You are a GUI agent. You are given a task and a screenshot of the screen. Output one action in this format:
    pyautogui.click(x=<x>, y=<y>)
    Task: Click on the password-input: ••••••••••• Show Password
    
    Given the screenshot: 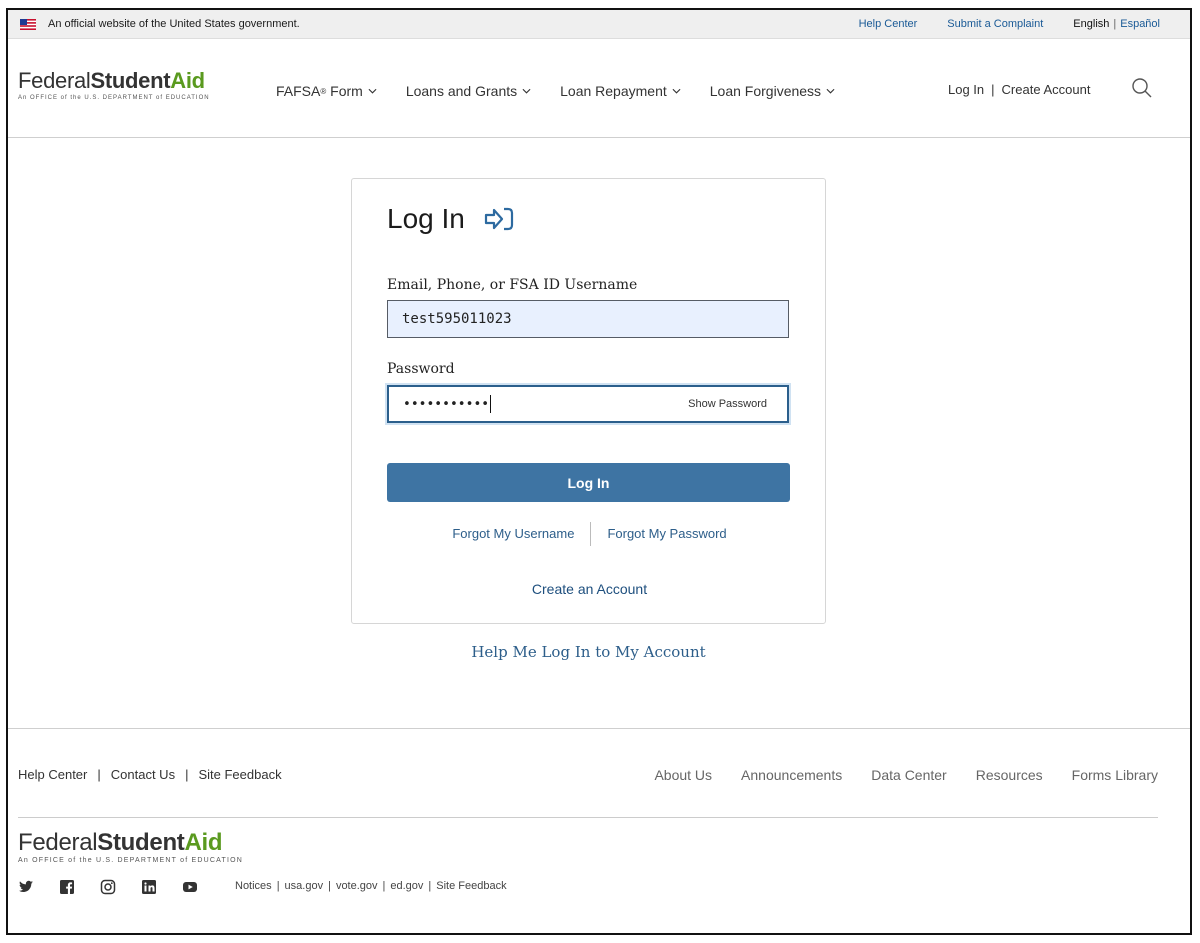 What is the action you would take?
    pyautogui.click(x=588, y=404)
    